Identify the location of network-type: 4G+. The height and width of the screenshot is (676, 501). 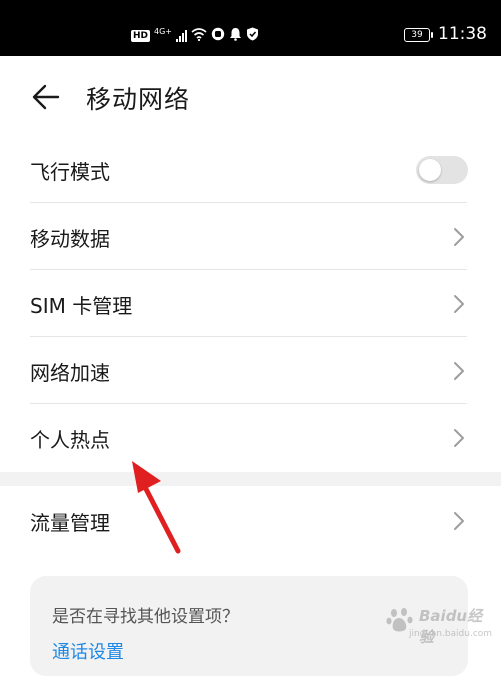
(163, 31).